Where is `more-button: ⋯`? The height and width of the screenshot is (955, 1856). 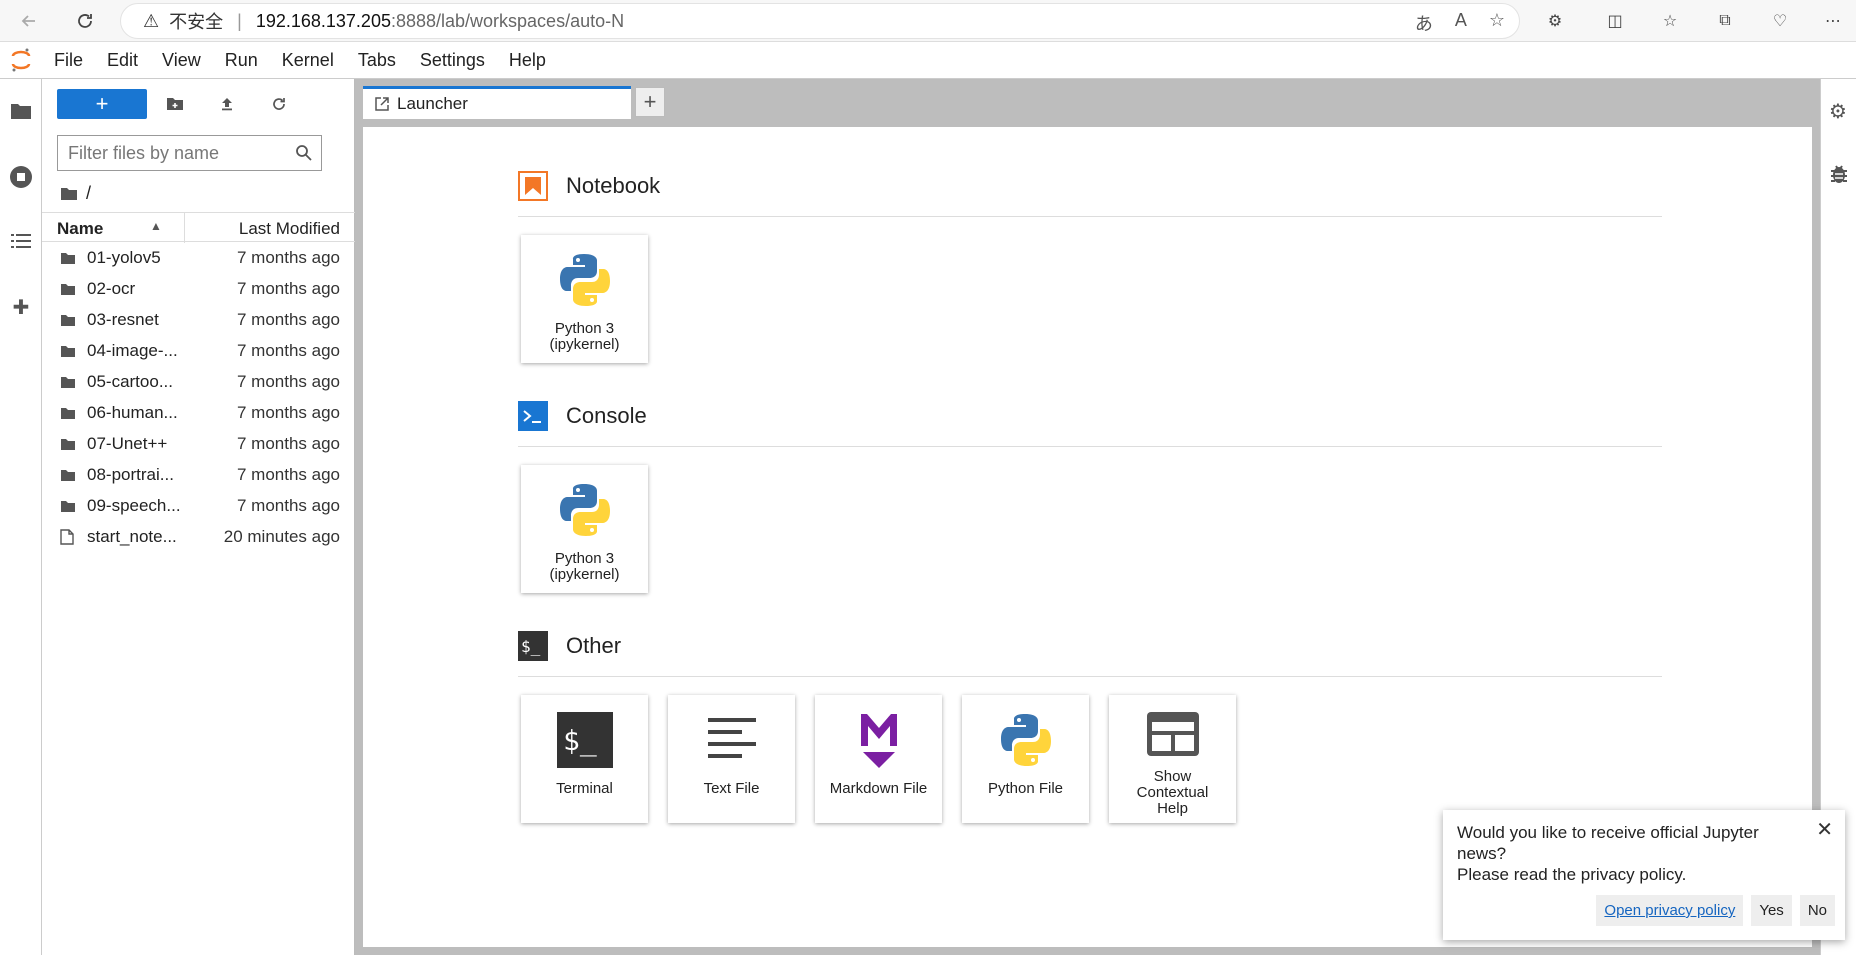
more-button: ⋯ is located at coordinates (1833, 21).